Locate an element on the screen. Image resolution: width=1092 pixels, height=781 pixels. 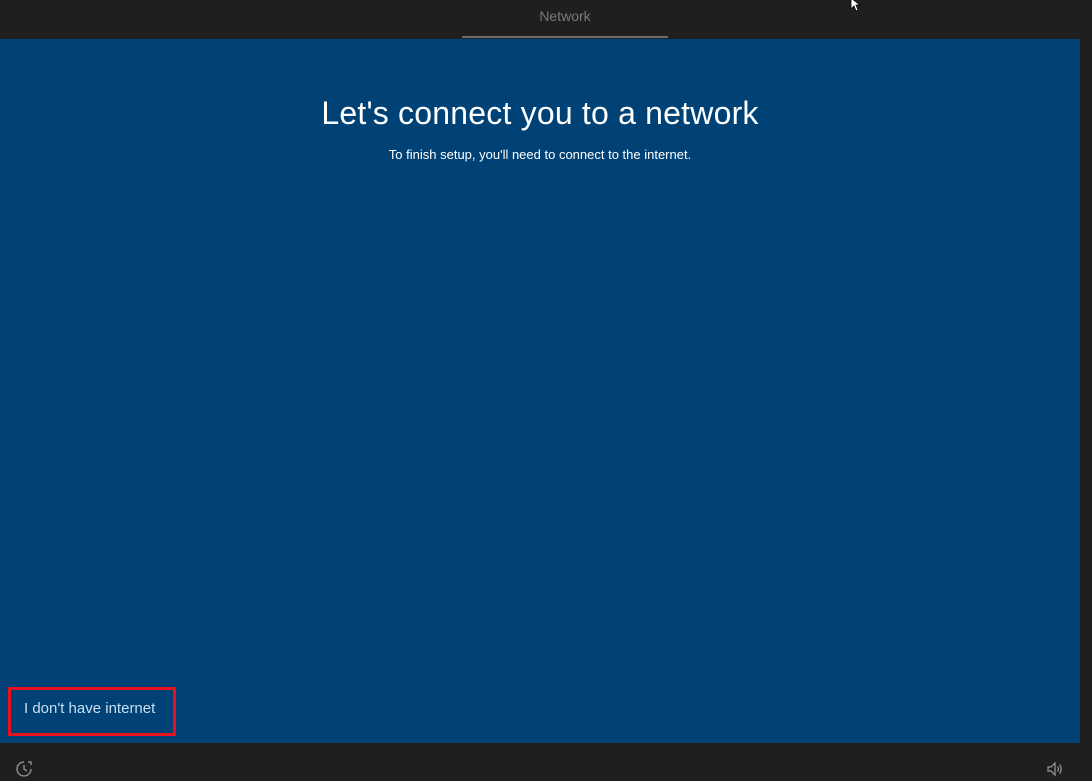
top-bar: Network is located at coordinates (546, 19).